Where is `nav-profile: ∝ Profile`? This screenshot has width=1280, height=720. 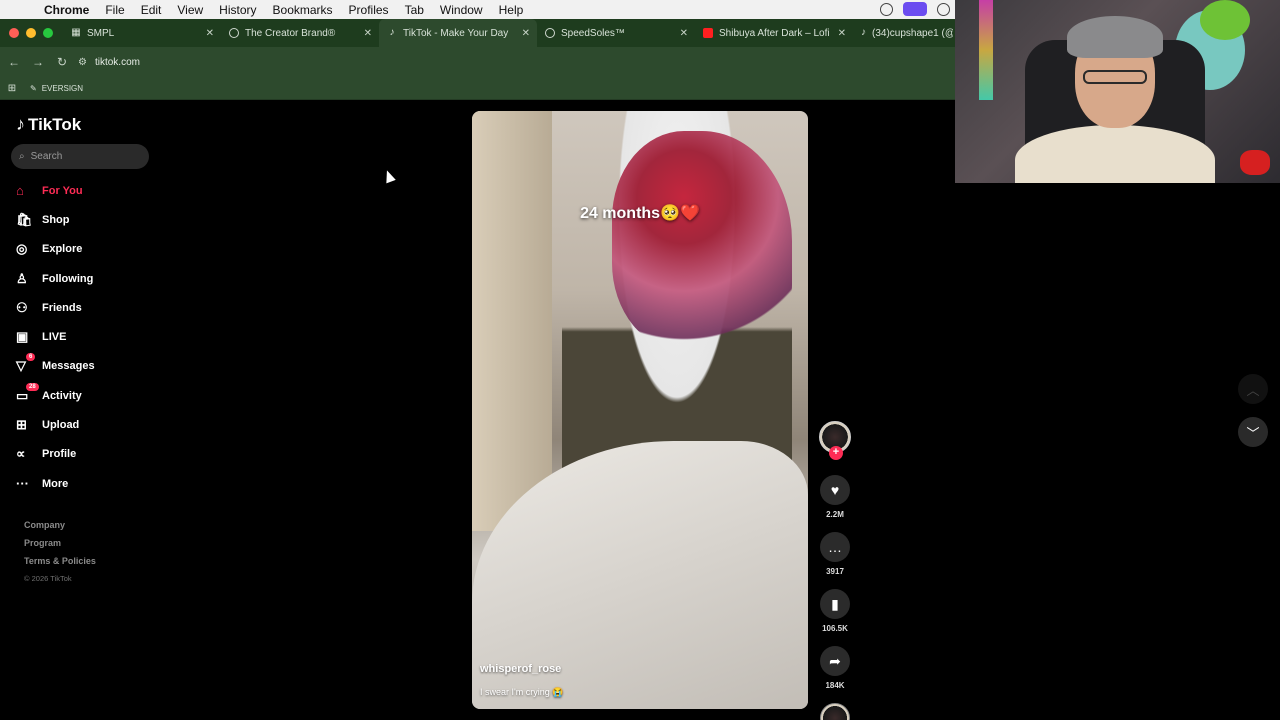 nav-profile: ∝ Profile is located at coordinates (55, 454).